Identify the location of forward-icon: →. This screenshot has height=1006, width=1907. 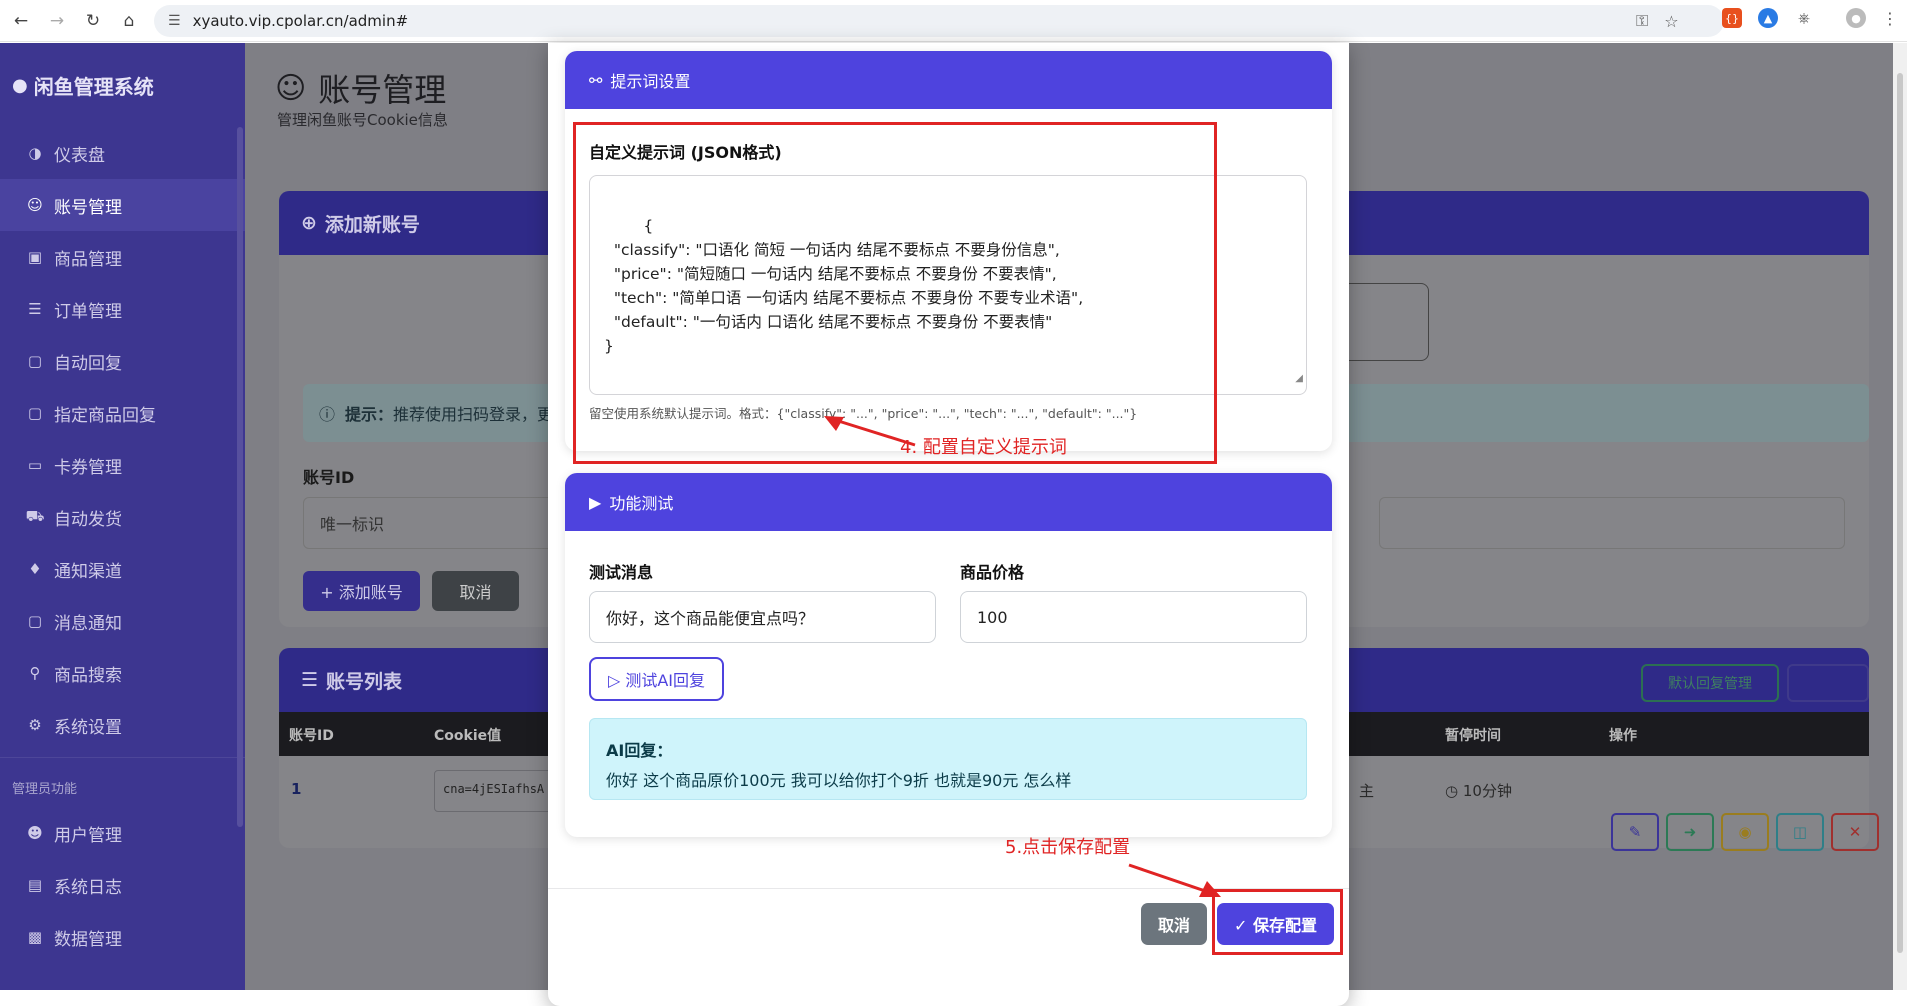
(57, 21).